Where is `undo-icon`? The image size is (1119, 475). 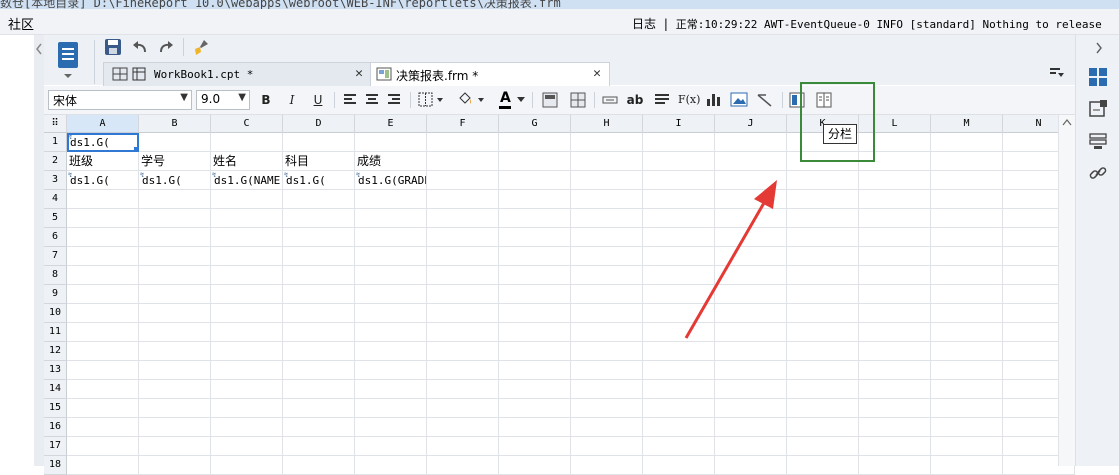 undo-icon is located at coordinates (140, 47).